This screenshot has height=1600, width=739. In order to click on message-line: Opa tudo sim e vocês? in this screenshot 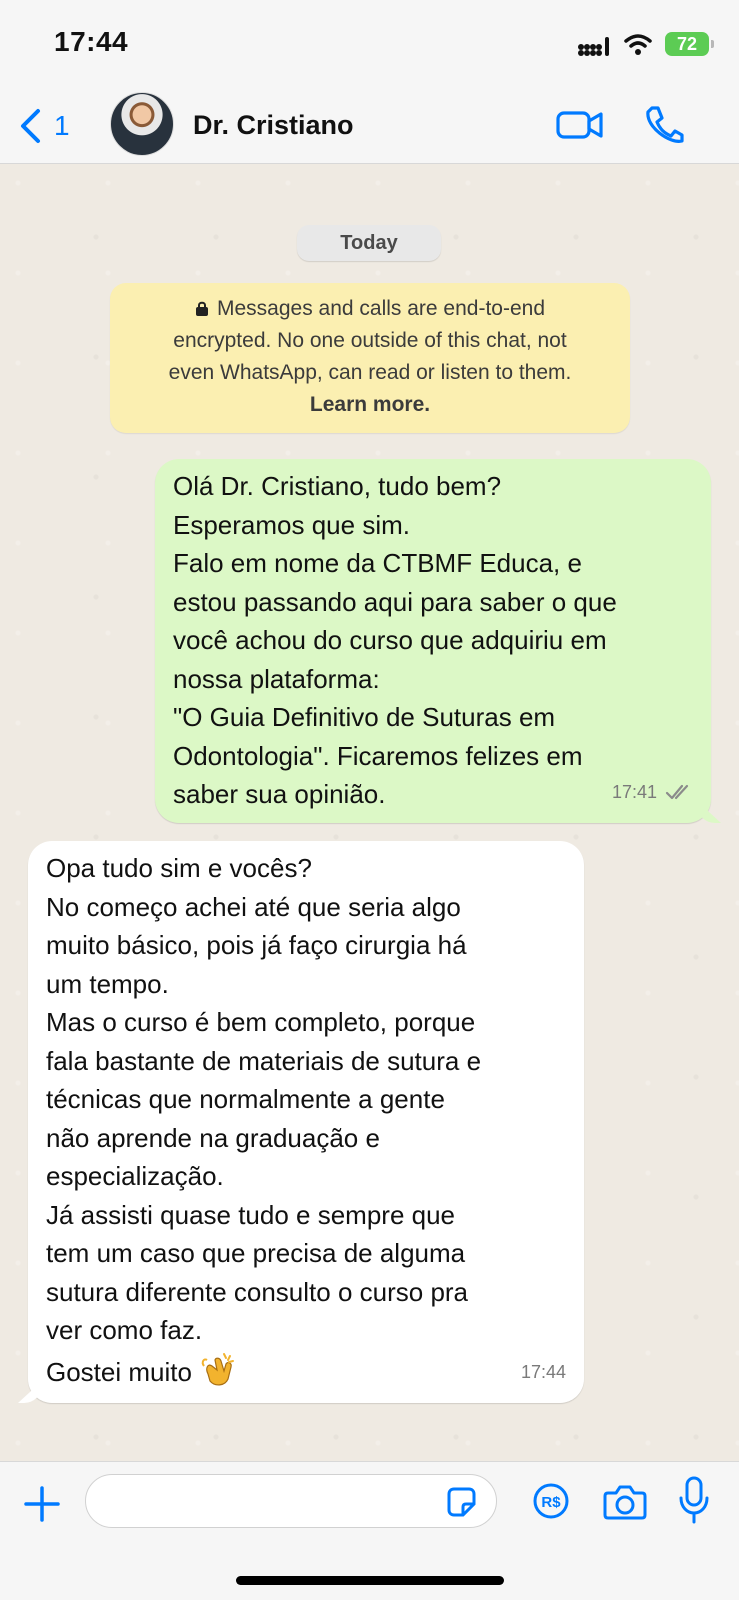, I will do `click(179, 868)`.